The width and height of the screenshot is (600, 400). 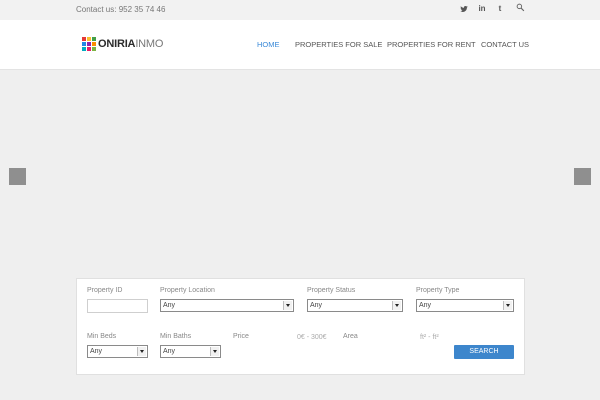 What do you see at coordinates (465, 305) in the screenshot?
I see `property-type-select: Any` at bounding box center [465, 305].